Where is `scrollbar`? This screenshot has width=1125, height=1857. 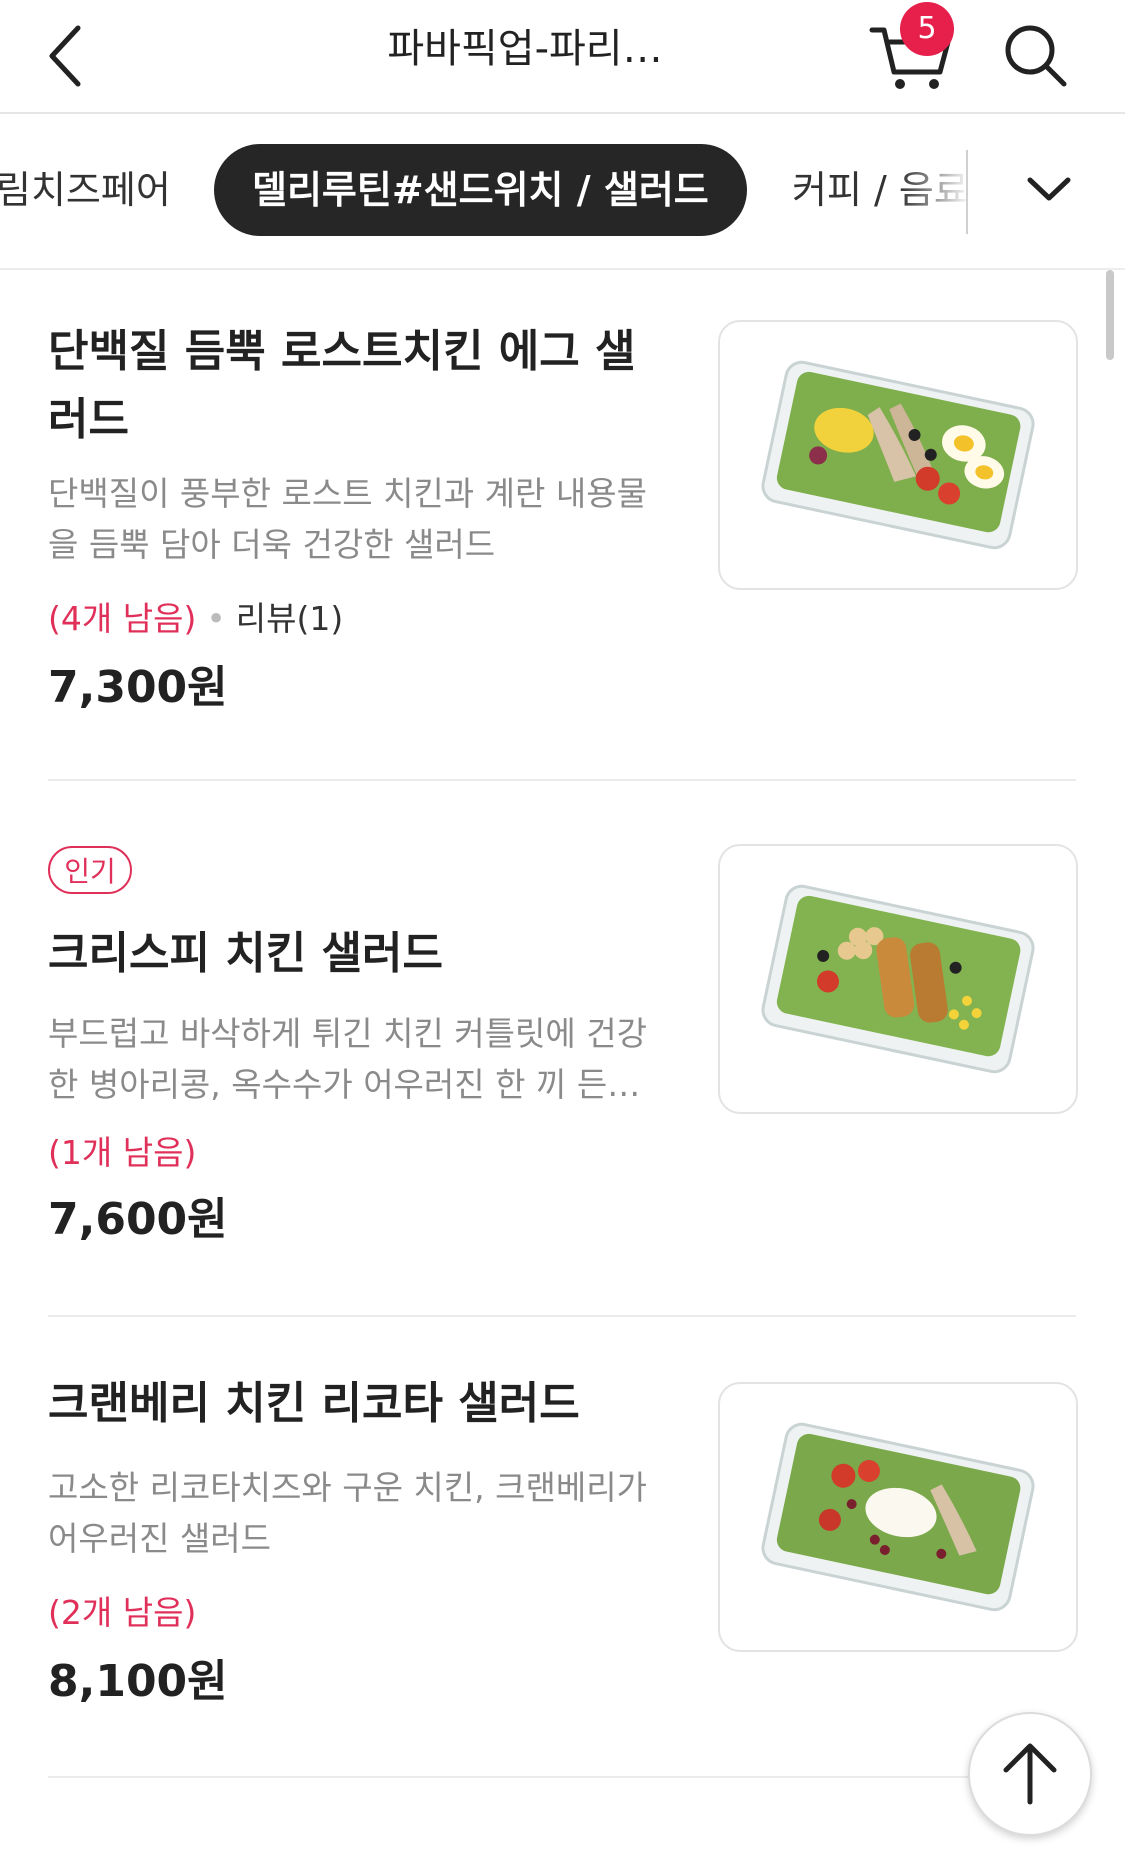
scrollbar is located at coordinates (1110, 315).